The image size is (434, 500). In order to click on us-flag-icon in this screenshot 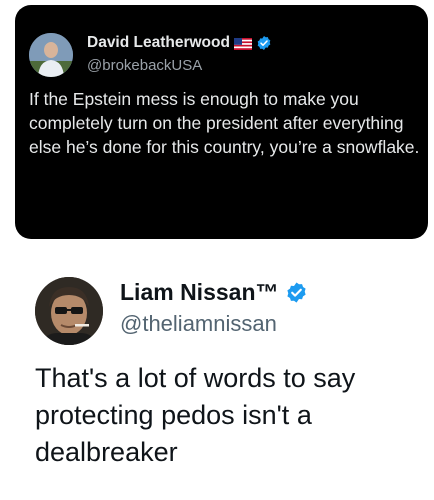, I will do `click(242, 43)`.